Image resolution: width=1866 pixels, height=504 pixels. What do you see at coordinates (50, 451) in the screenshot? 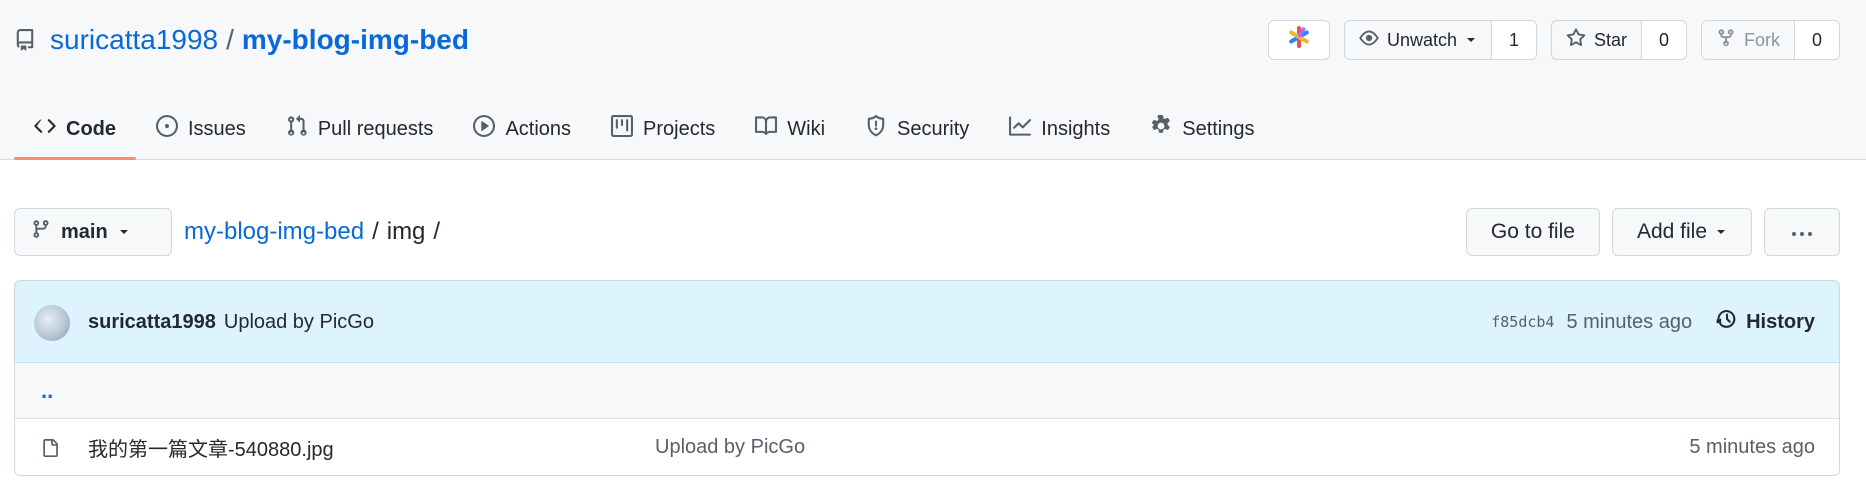
I see `file-icon` at bounding box center [50, 451].